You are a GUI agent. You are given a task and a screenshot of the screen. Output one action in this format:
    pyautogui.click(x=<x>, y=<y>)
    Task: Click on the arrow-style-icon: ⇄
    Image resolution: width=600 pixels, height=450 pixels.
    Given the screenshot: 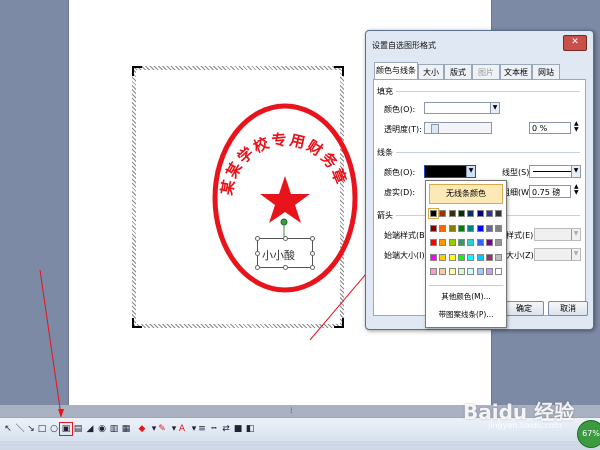 What is the action you would take?
    pyautogui.click(x=226, y=429)
    